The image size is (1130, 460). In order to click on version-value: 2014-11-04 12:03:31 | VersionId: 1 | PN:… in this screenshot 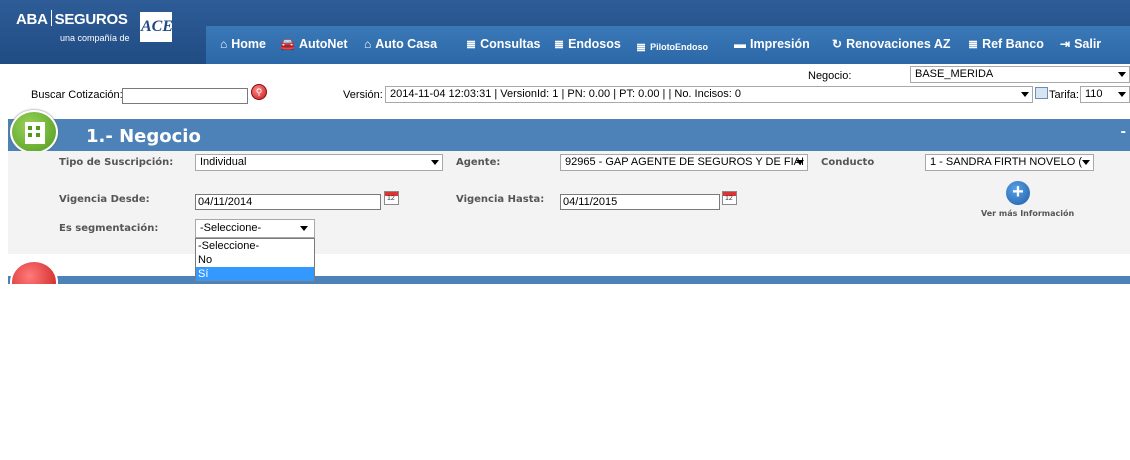, I will do `click(566, 94)`.